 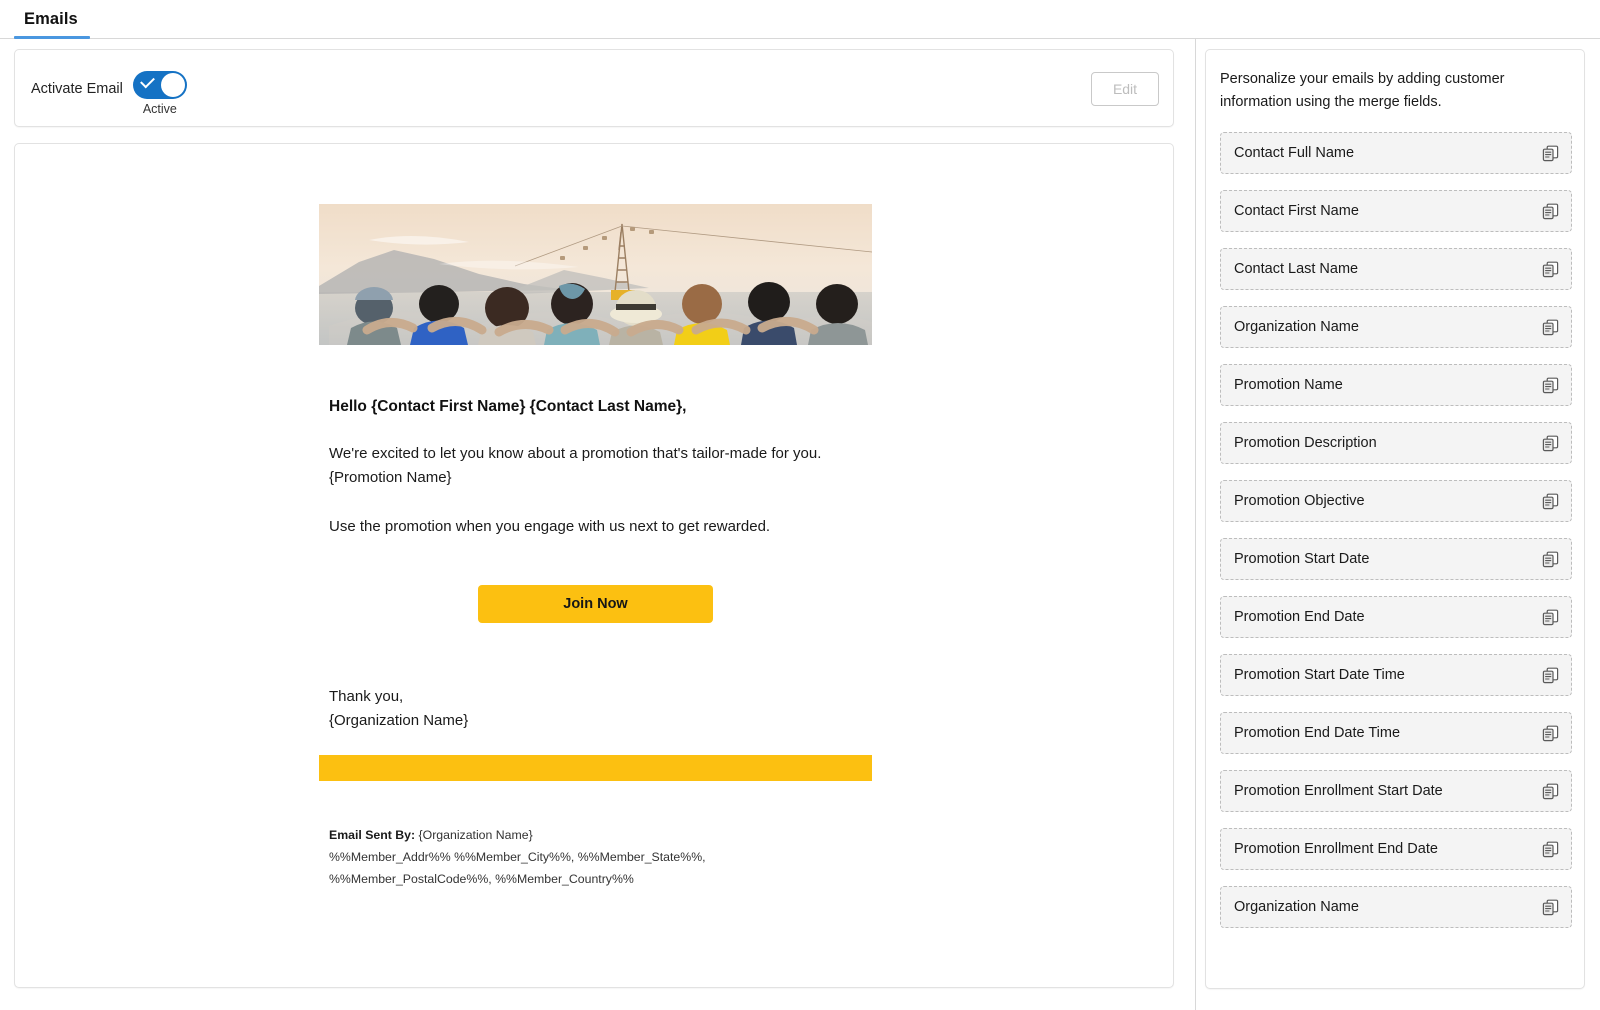 I want to click on merge-field-item: Contact Full Name, so click(x=1396, y=153).